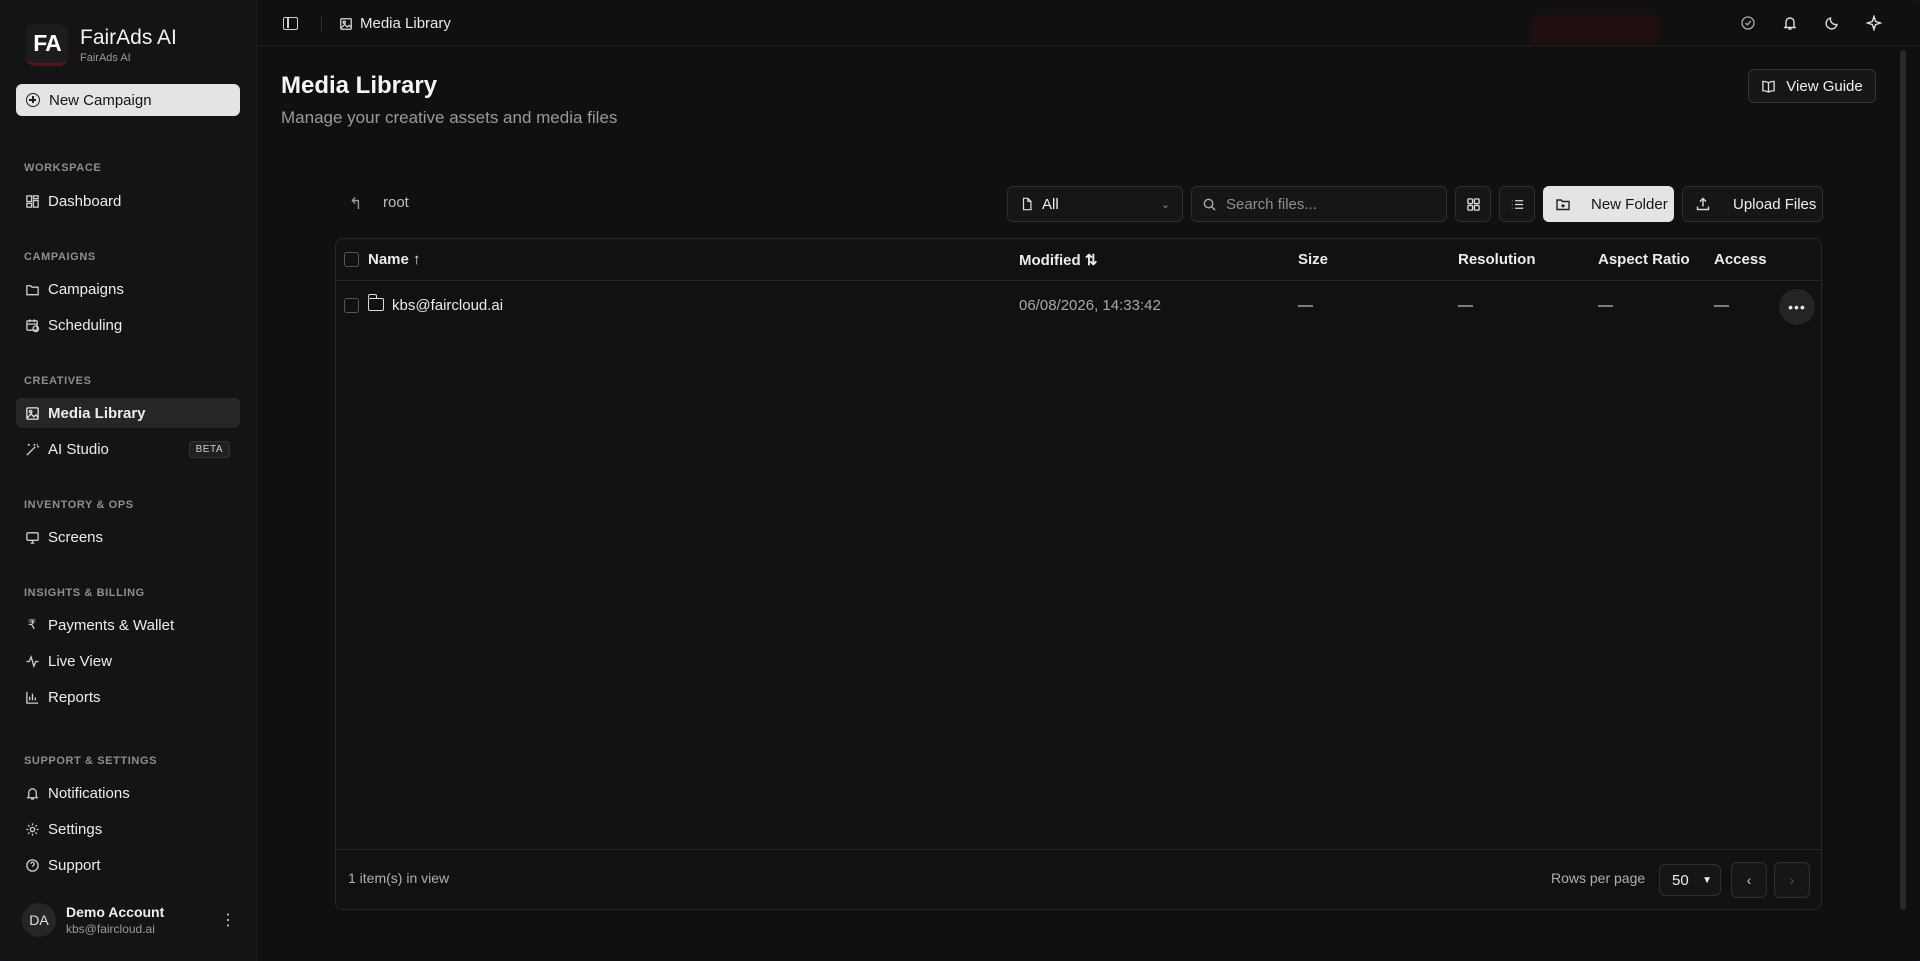 The width and height of the screenshot is (1920, 961). I want to click on more-horizontal-icon: •••, so click(1797, 307).